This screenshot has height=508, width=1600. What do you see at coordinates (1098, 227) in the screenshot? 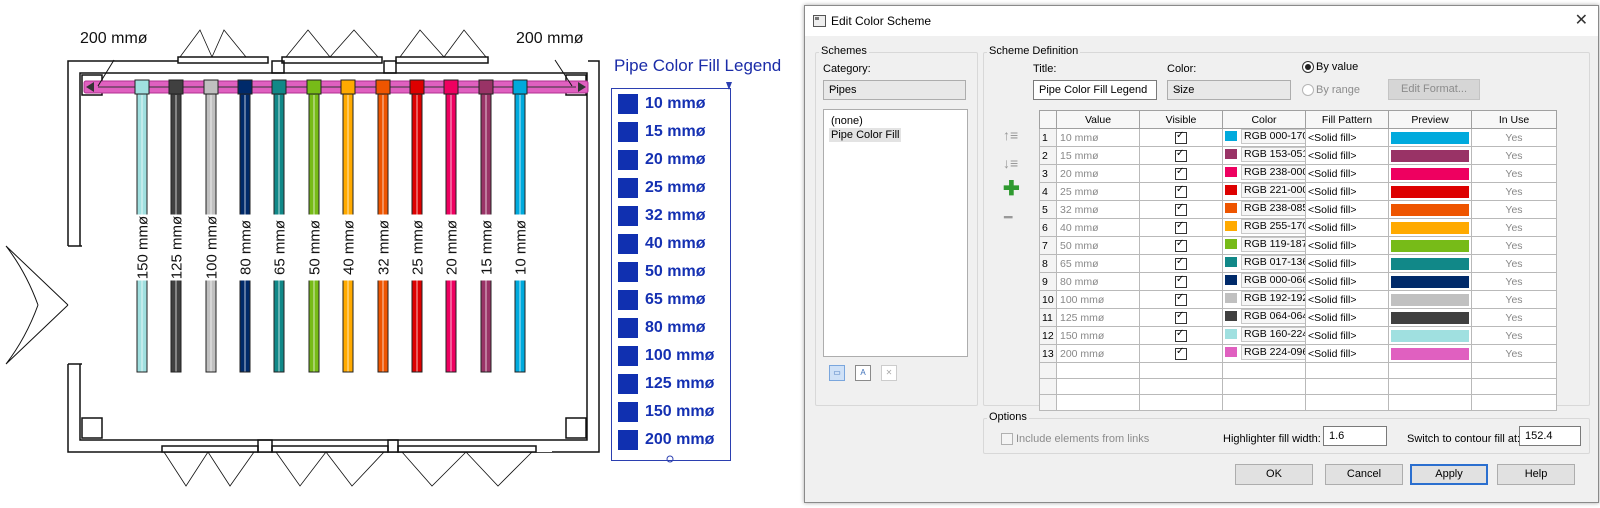
I see `value-cell: 40 mmø` at bounding box center [1098, 227].